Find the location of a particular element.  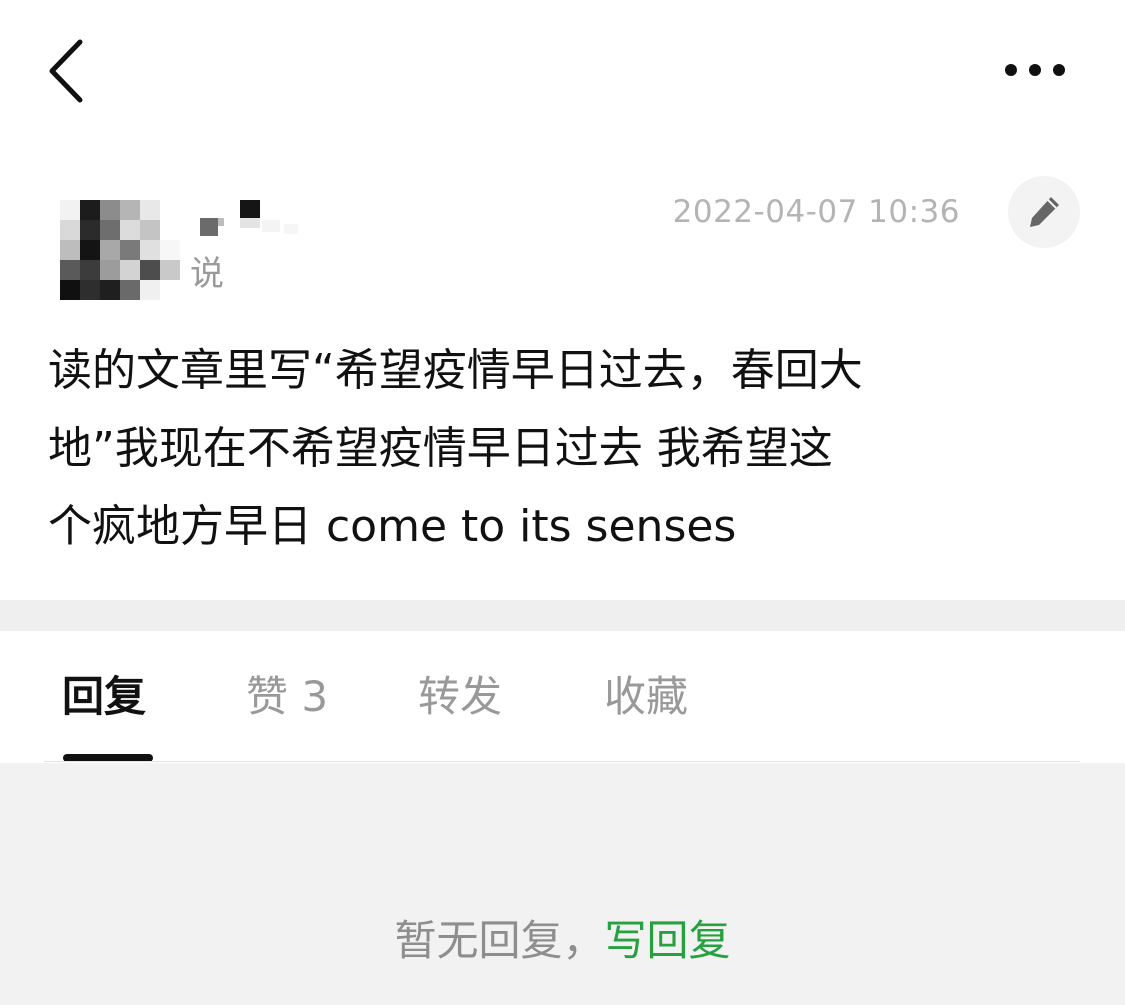

pencil-icon is located at coordinates (1044, 212).